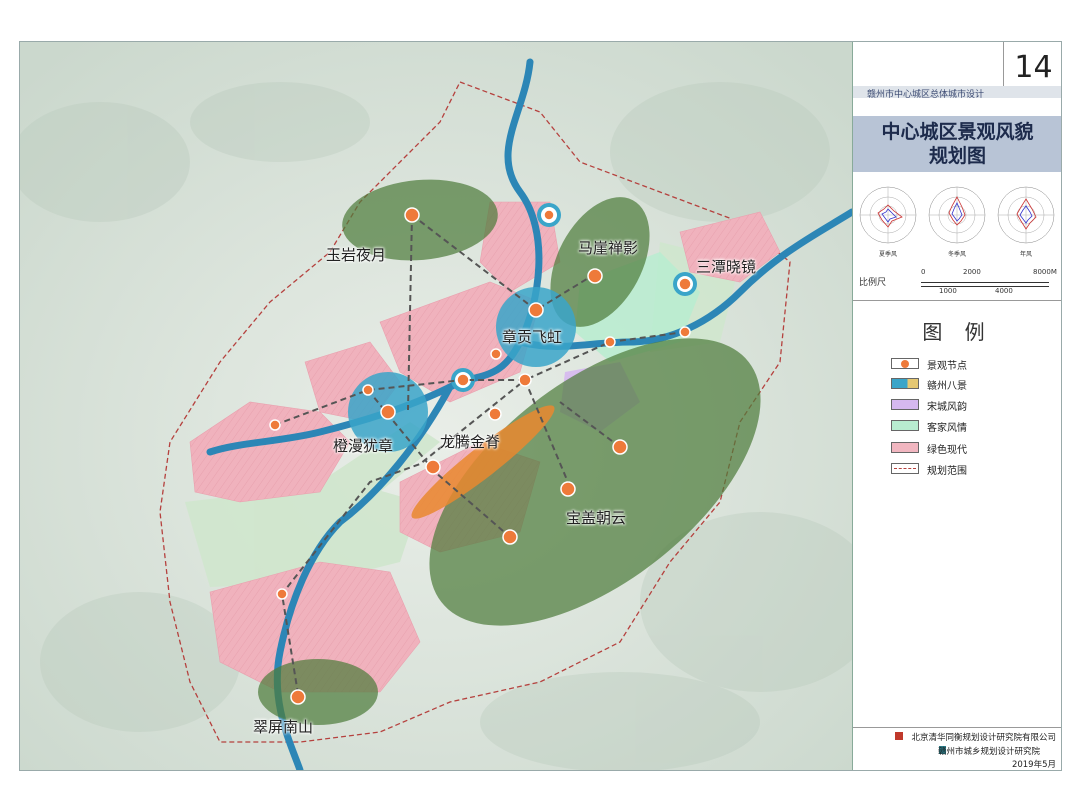  Describe the element at coordinates (947, 386) in the screenshot. I see `legend-label-eight-views: 赣州八景` at that location.